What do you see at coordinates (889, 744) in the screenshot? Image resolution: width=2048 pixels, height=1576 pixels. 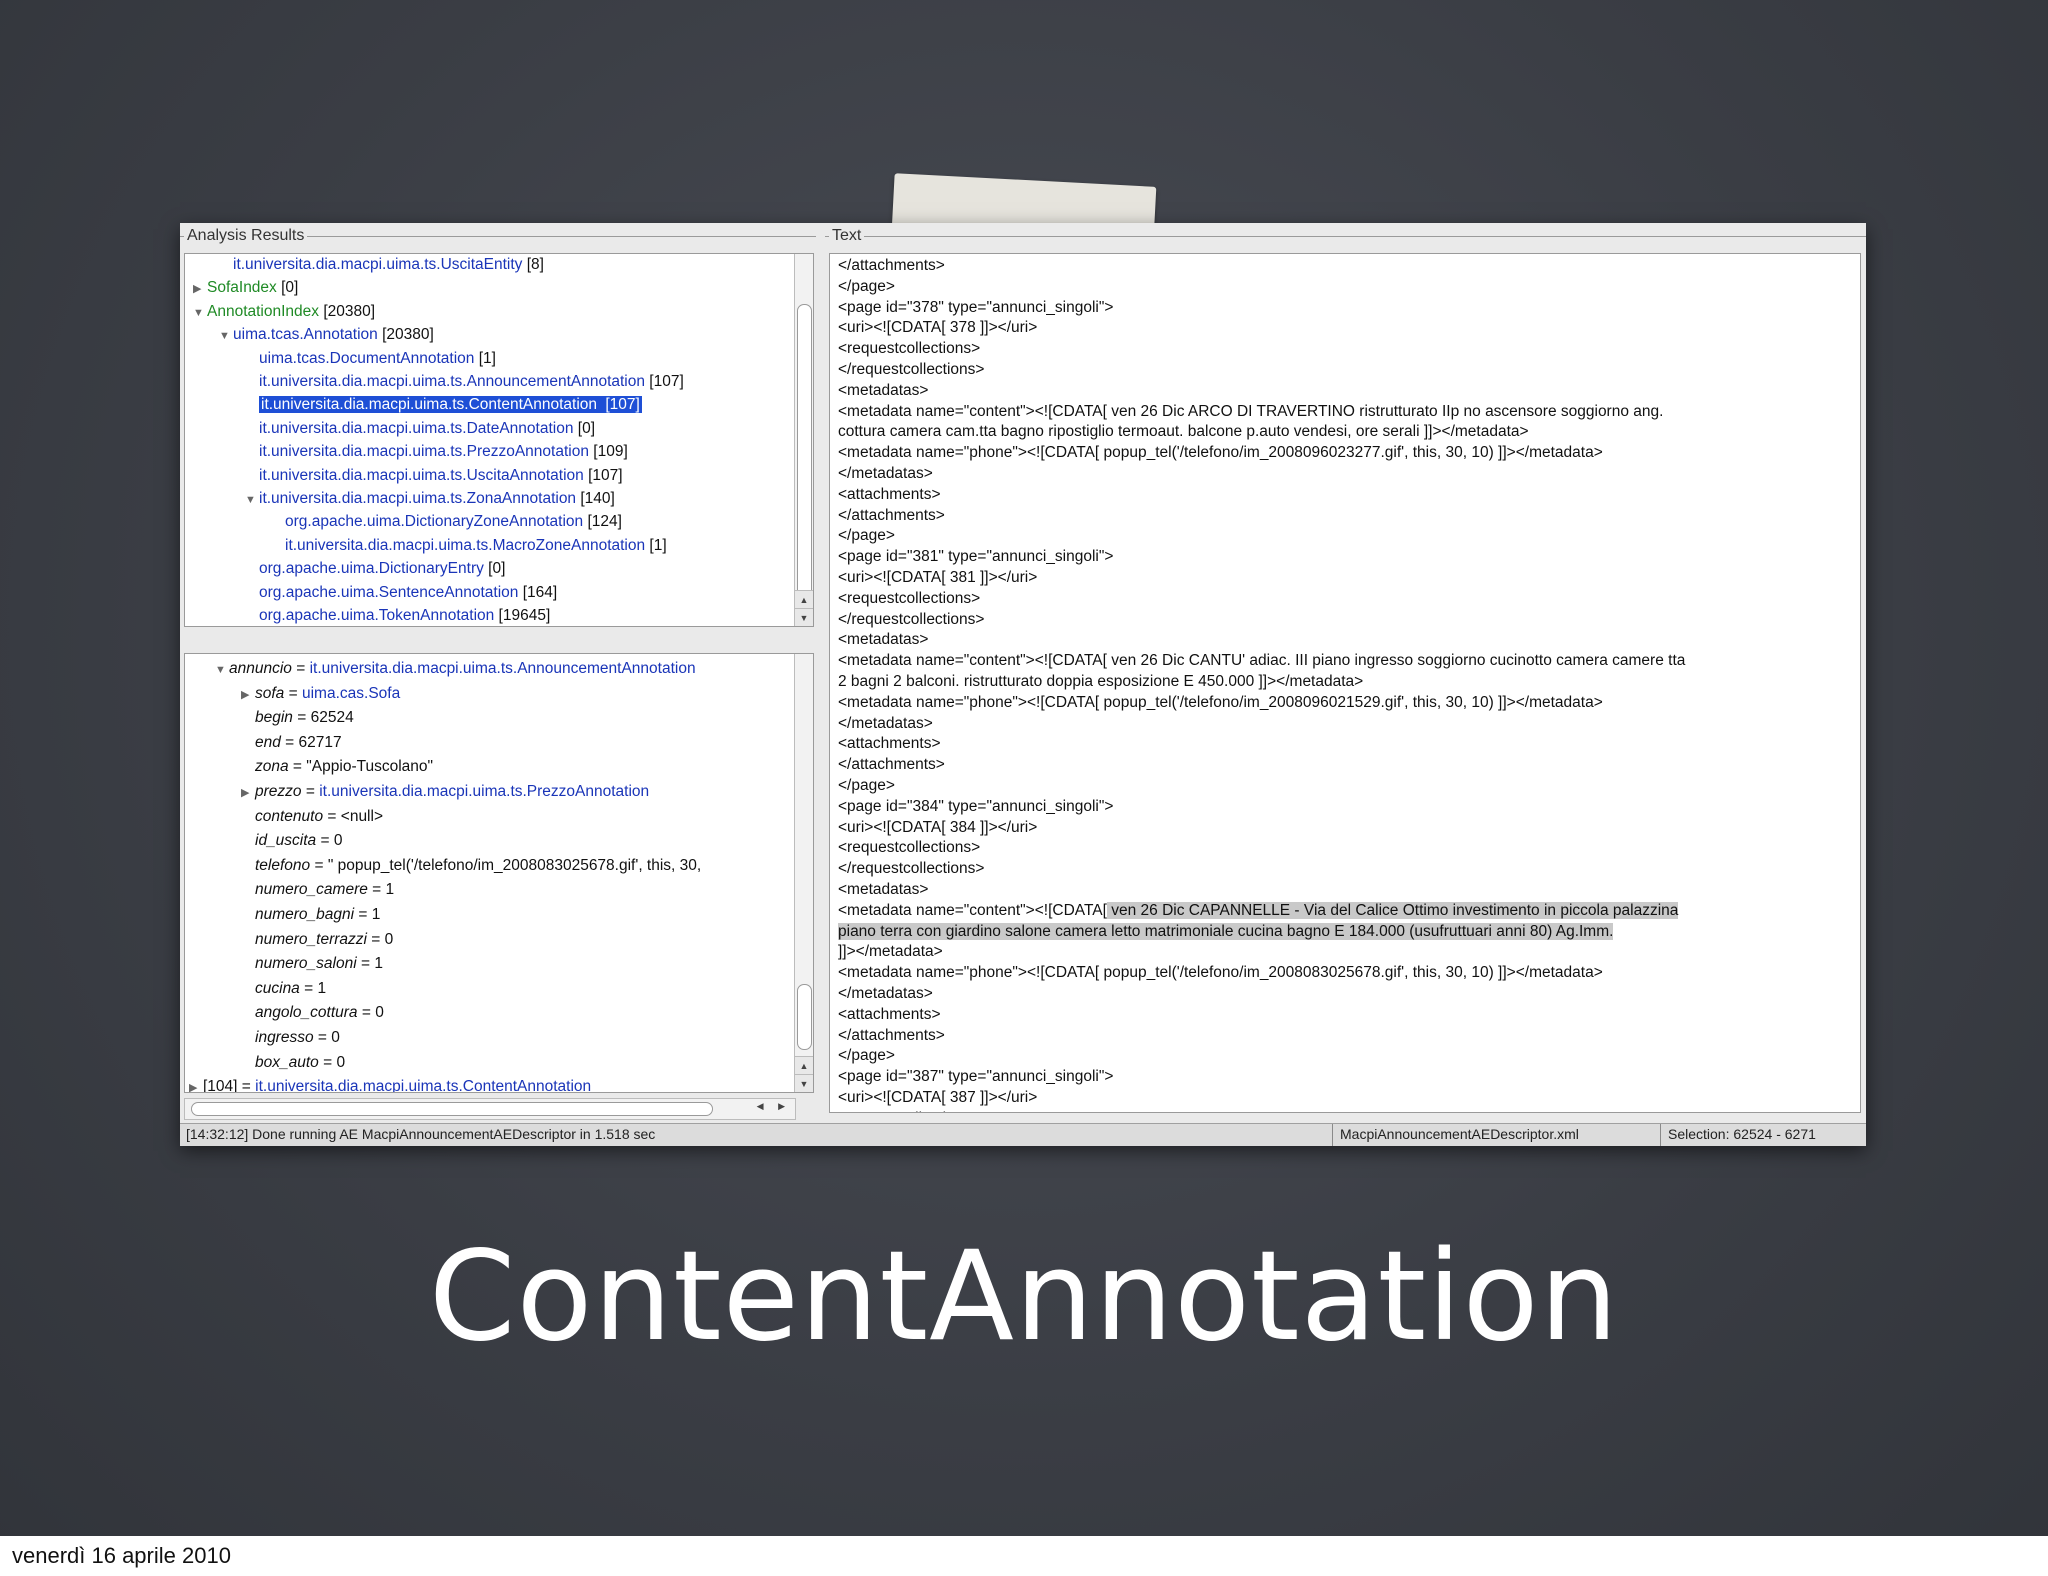 I see `text-line: <attachments>` at bounding box center [889, 744].